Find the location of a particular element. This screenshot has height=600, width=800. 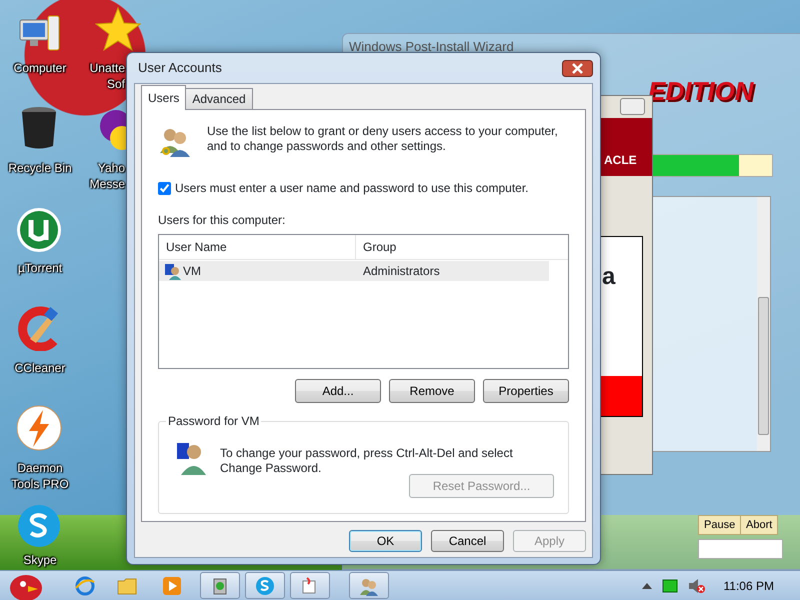

list-row: VM Administrators is located at coordinates (354, 271).